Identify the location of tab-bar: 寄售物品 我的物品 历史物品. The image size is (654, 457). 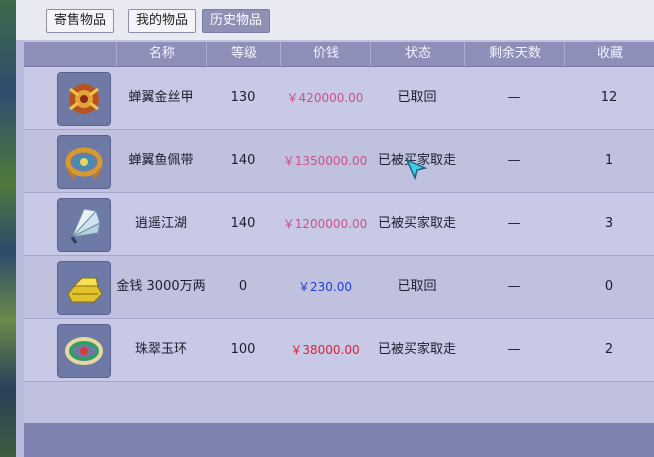
(335, 20).